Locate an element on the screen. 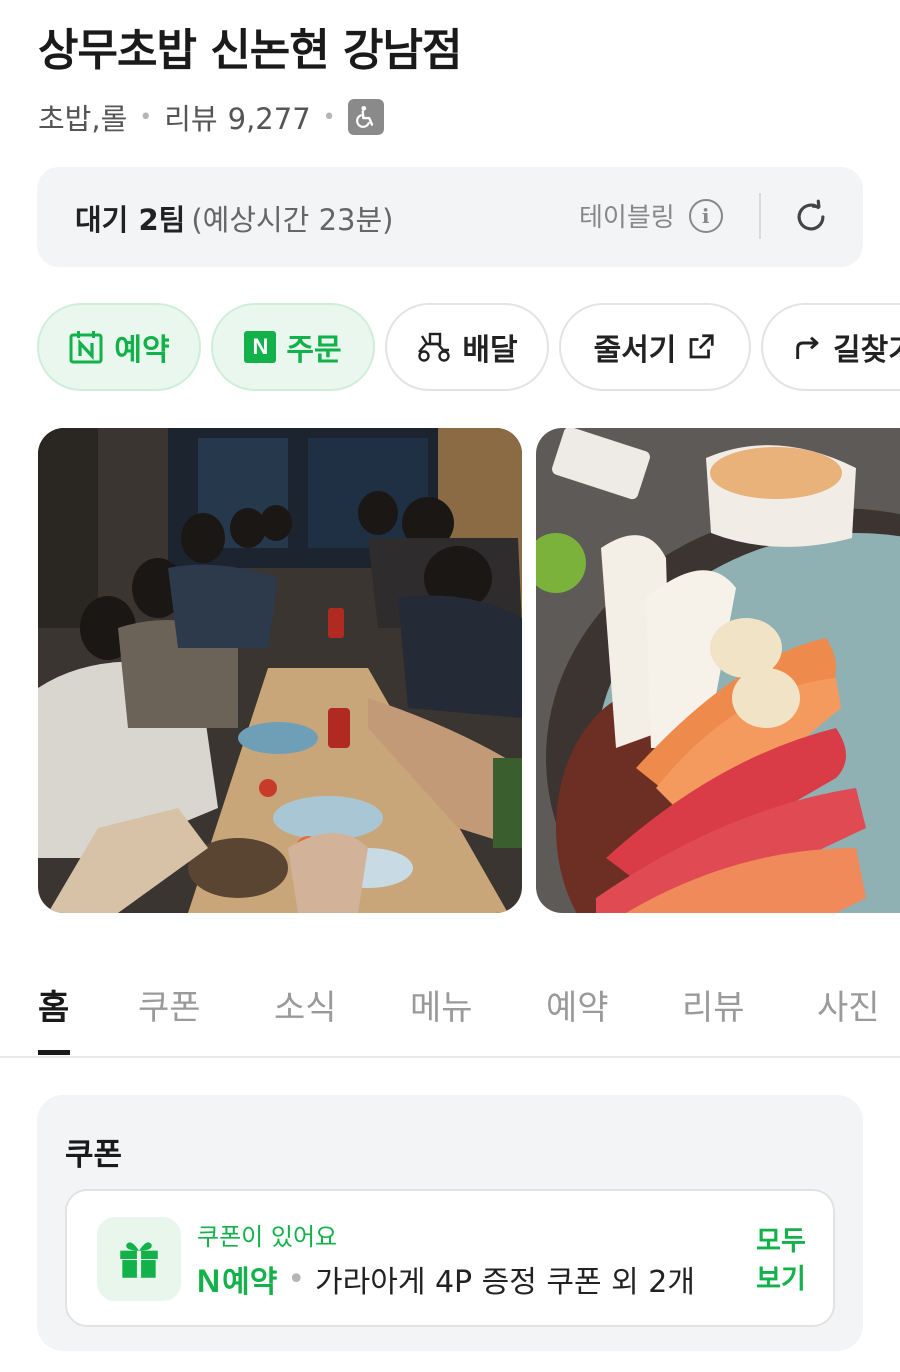 The height and width of the screenshot is (1372, 900). refresh-button is located at coordinates (811, 217).